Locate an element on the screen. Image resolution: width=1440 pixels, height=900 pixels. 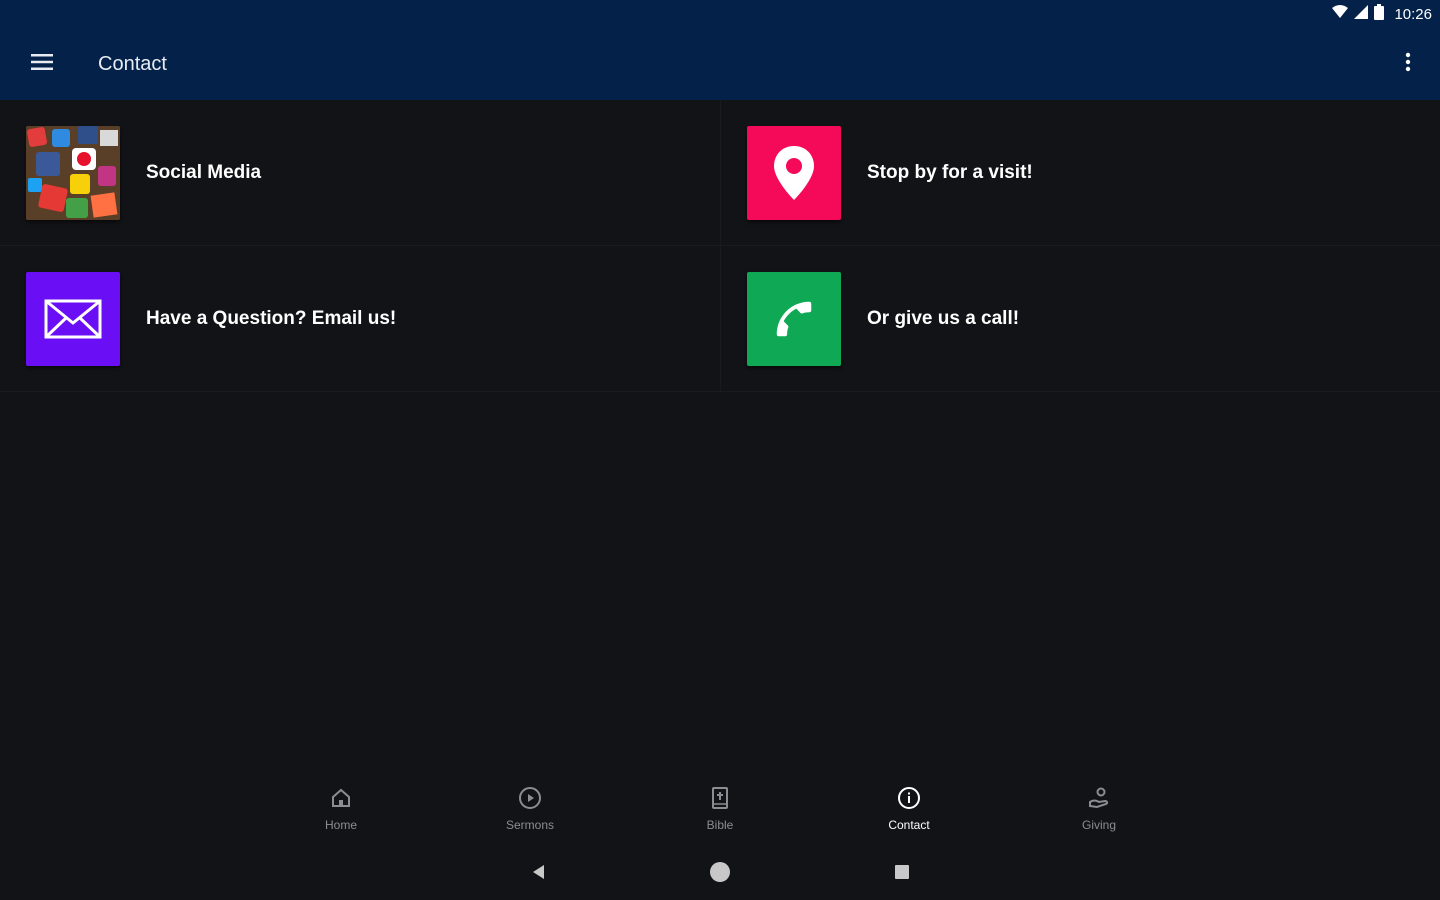
tile-label: Or give us a call! is located at coordinates (943, 318).